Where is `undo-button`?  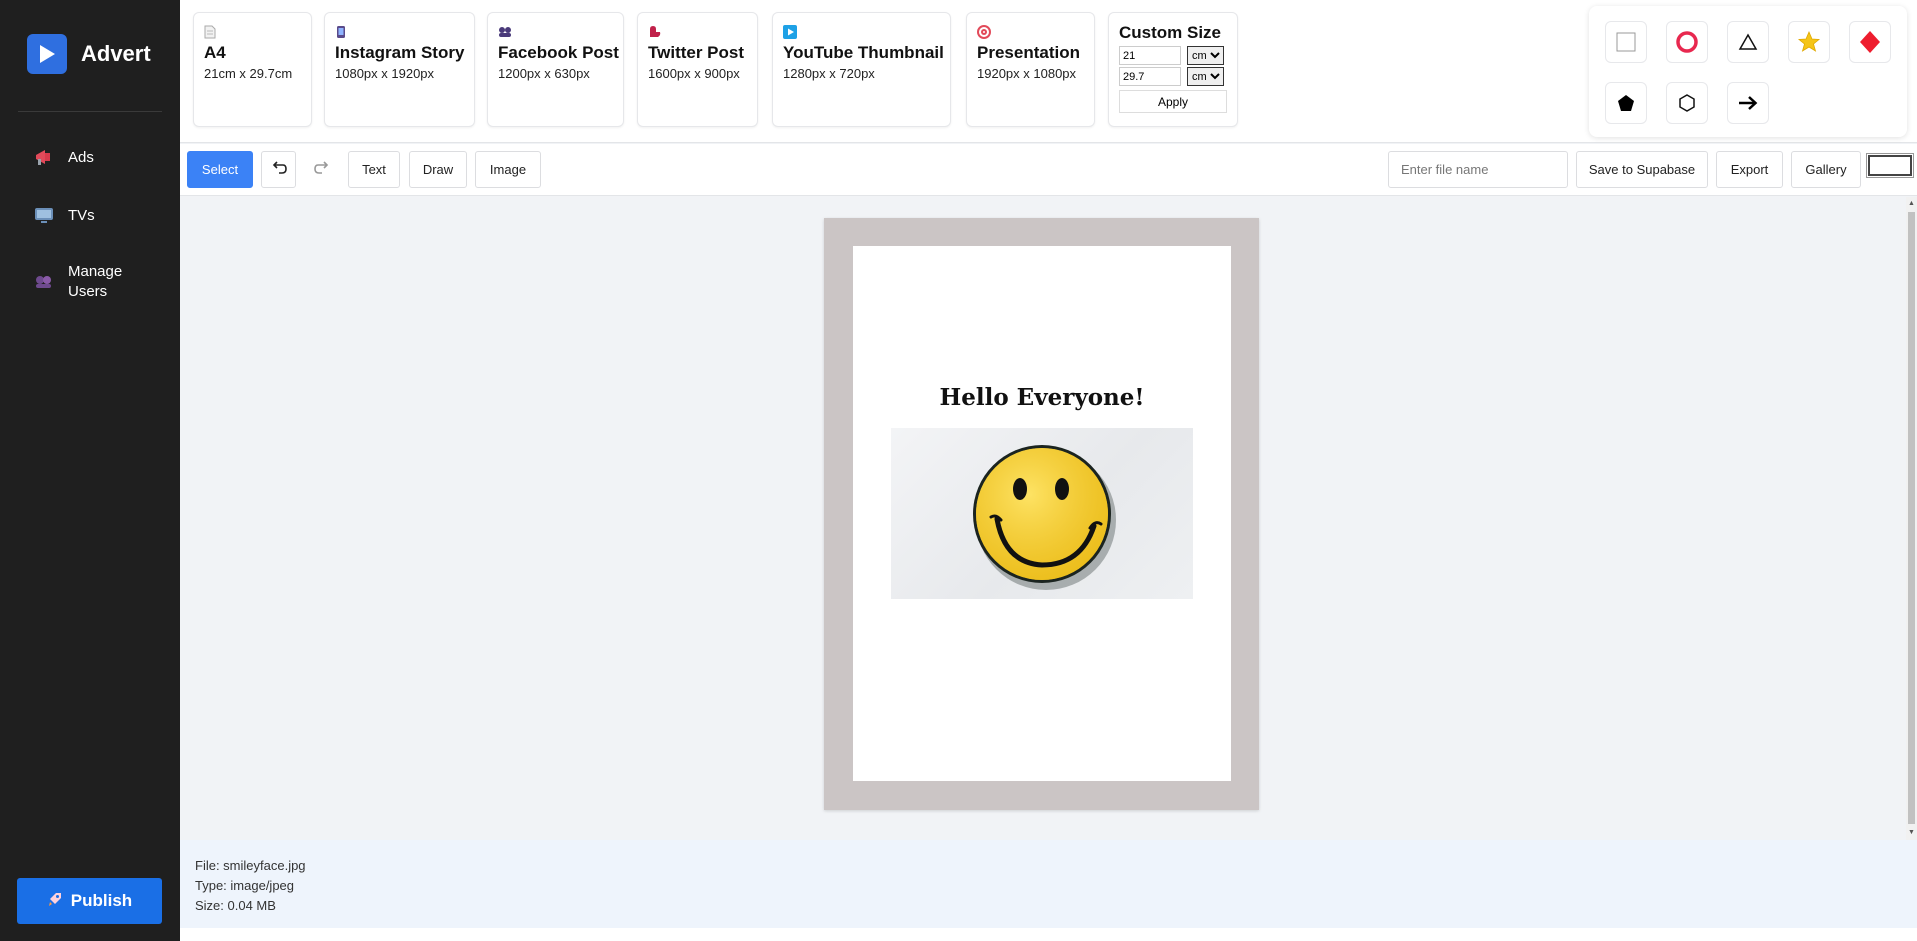 undo-button is located at coordinates (278, 169).